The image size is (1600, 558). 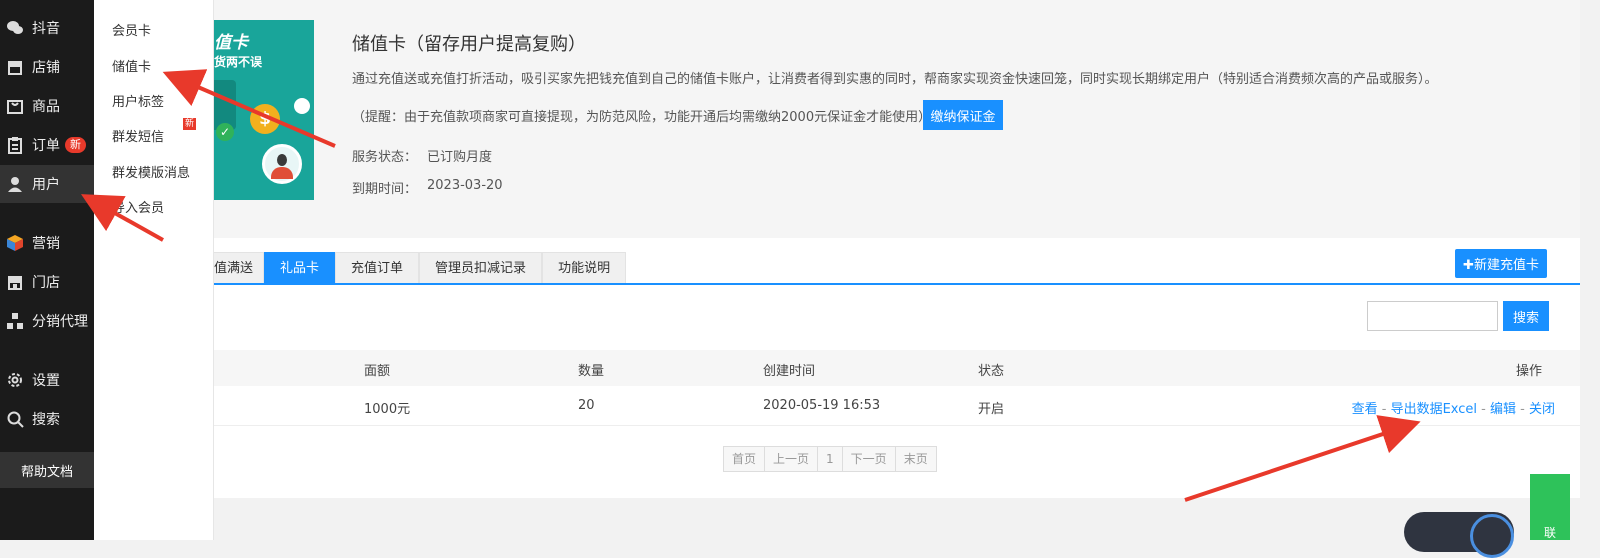 I want to click on pay-deposit-button: 缴纳保证金, so click(x=963, y=115).